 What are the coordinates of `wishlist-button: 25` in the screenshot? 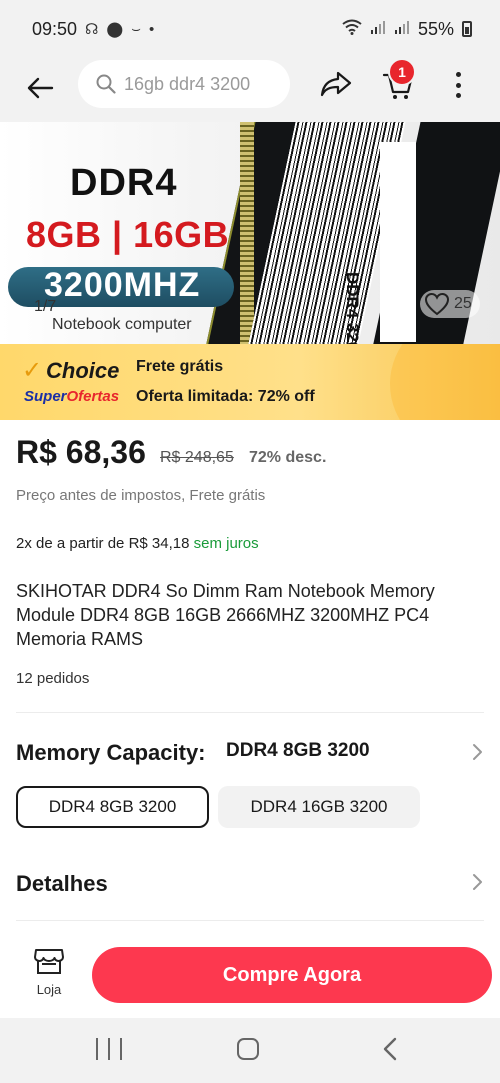 It's located at (450, 304).